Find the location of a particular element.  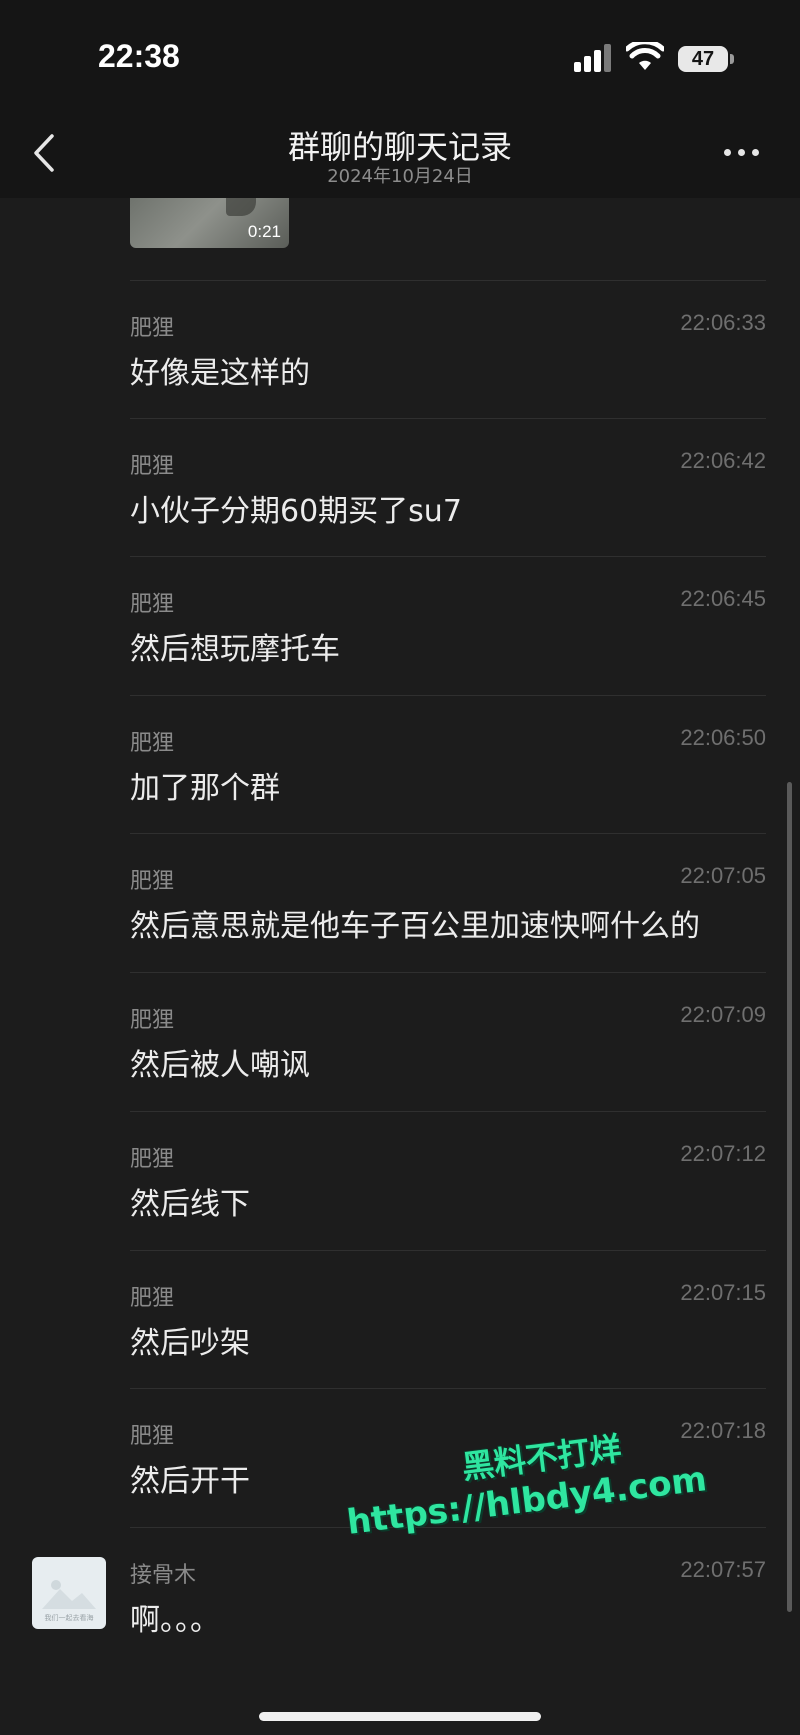

message-time: 22:06:50 is located at coordinates (723, 737).